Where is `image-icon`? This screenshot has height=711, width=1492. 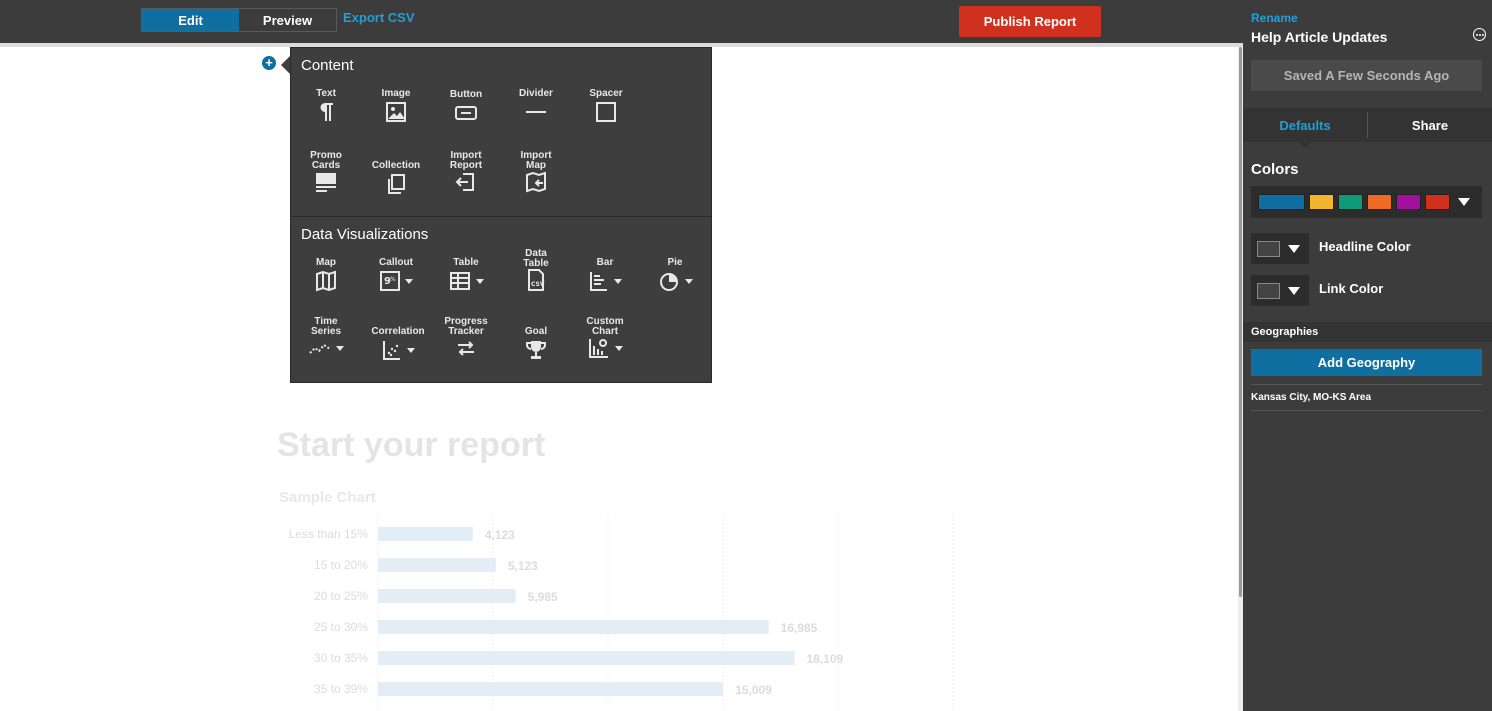
image-icon is located at coordinates (396, 112).